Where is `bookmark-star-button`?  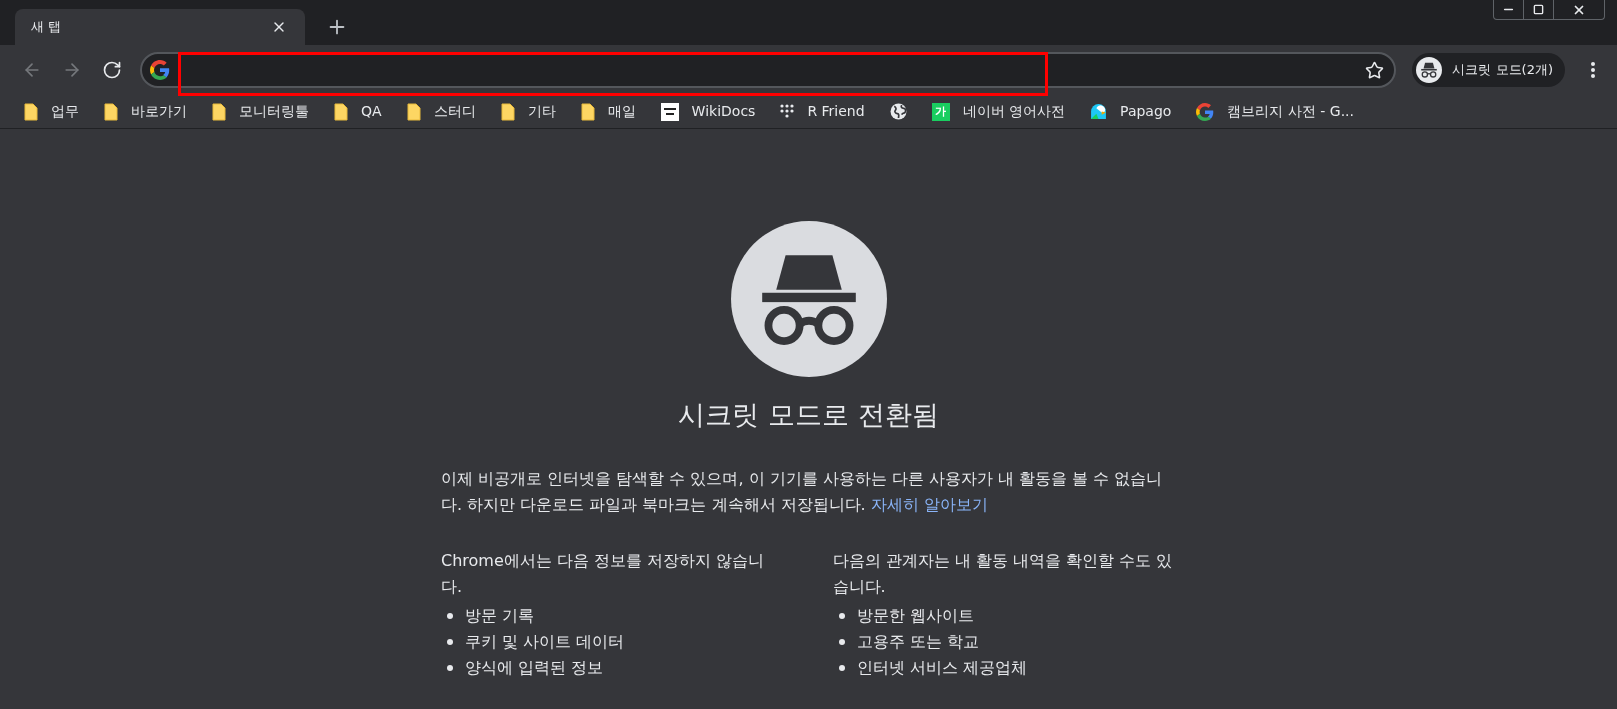
bookmark-star-button is located at coordinates (1375, 70).